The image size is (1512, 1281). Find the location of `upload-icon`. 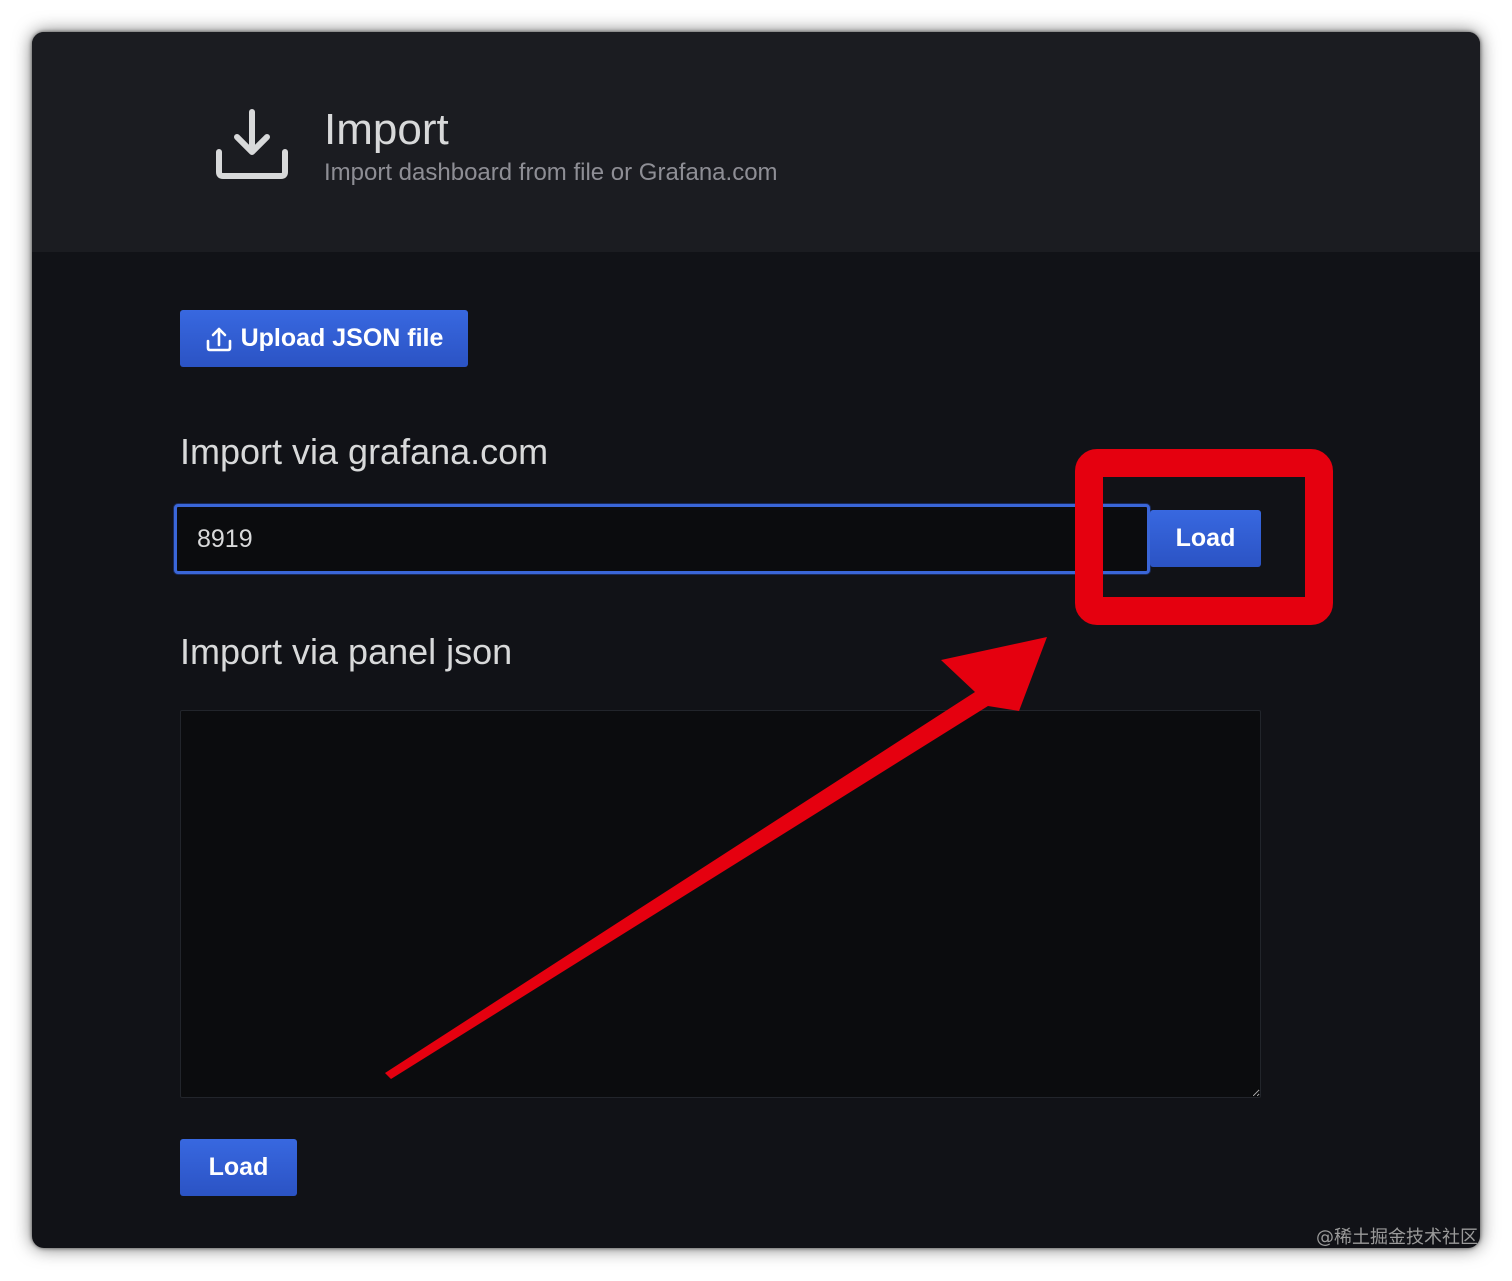

upload-icon is located at coordinates (218, 339).